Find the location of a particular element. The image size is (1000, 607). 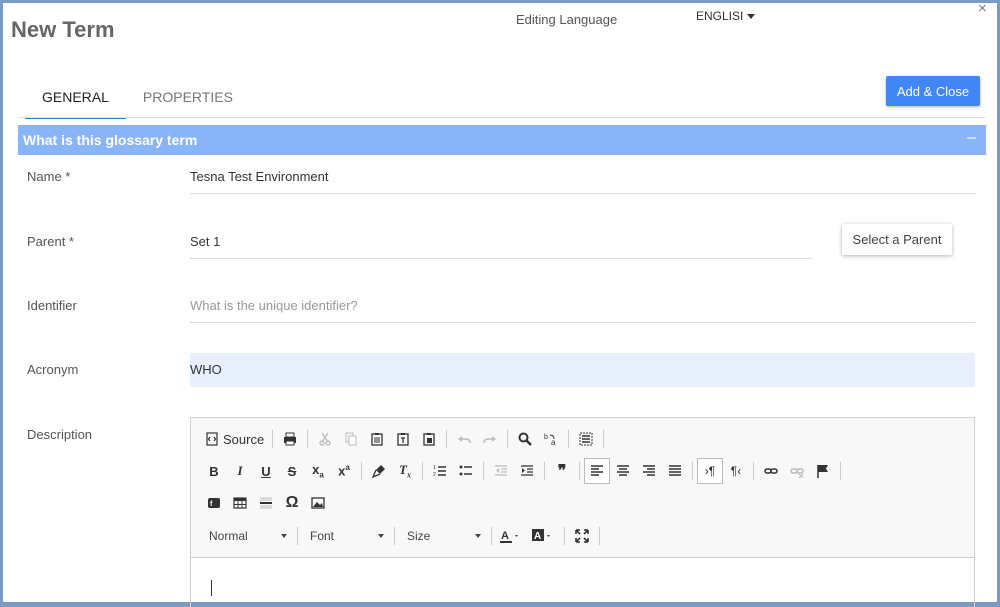

parent-input: Set 1 is located at coordinates (205, 241).